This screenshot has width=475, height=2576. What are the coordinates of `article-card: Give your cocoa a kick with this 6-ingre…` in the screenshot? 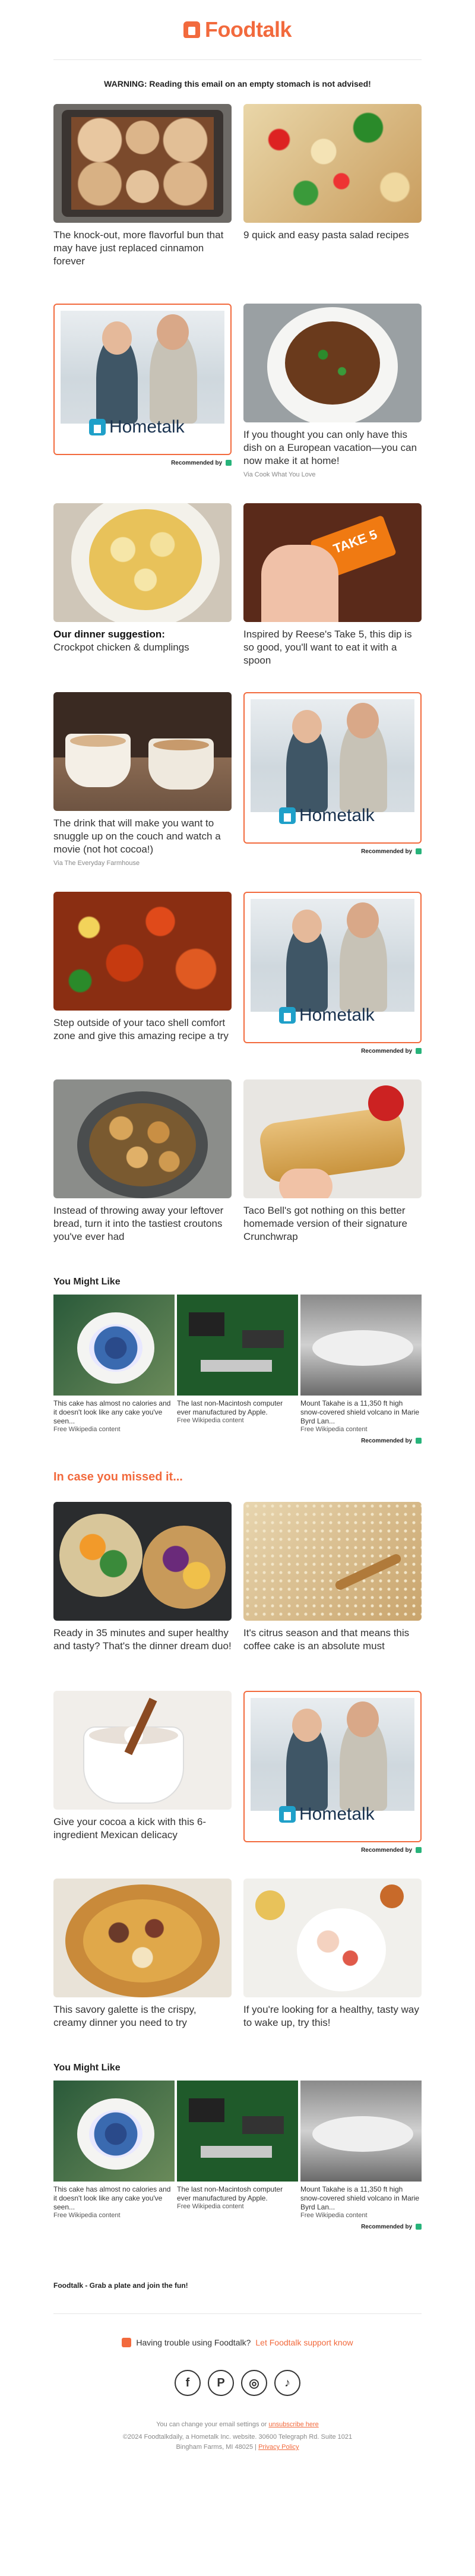 It's located at (142, 1772).